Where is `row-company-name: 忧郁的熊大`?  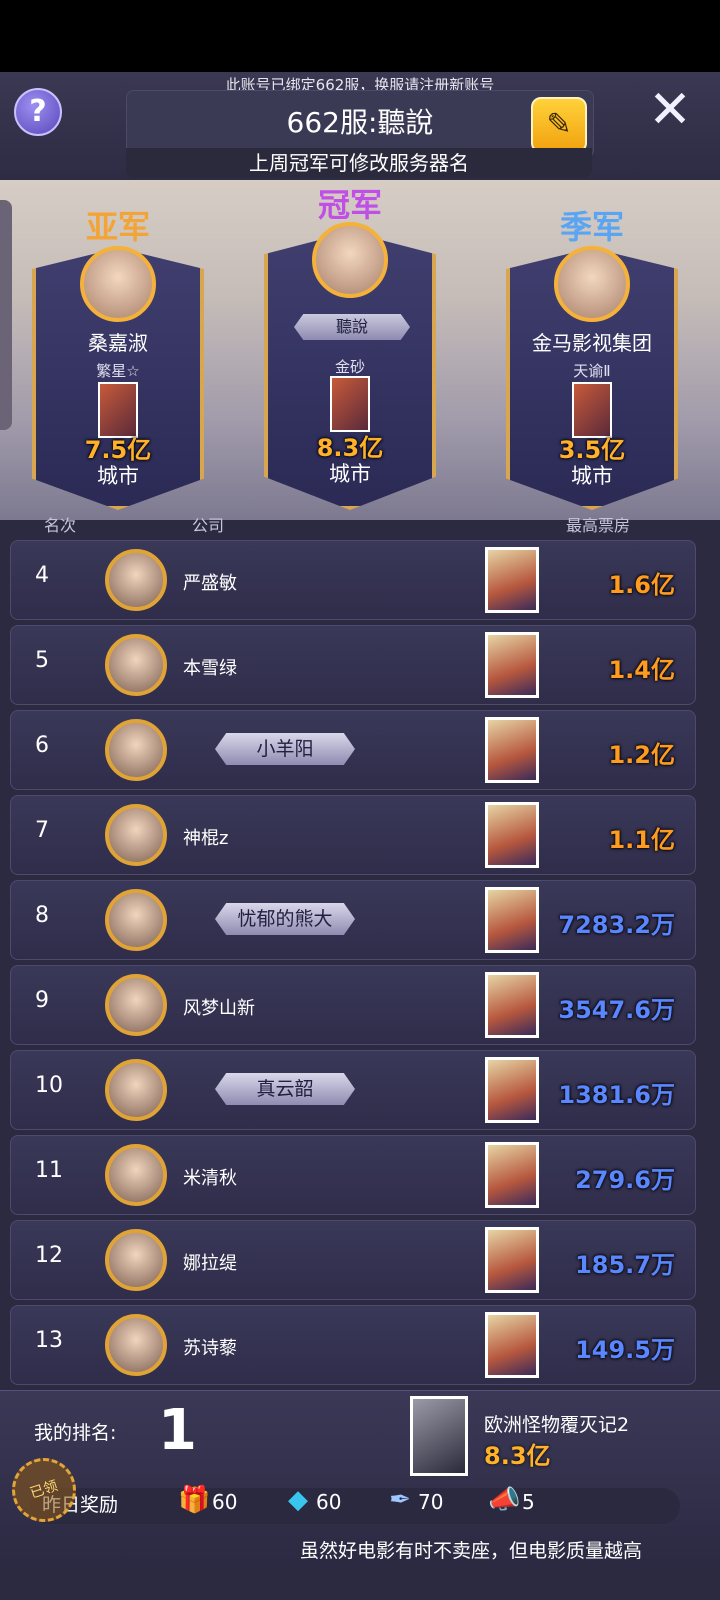 row-company-name: 忧郁的熊大 is located at coordinates (285, 919).